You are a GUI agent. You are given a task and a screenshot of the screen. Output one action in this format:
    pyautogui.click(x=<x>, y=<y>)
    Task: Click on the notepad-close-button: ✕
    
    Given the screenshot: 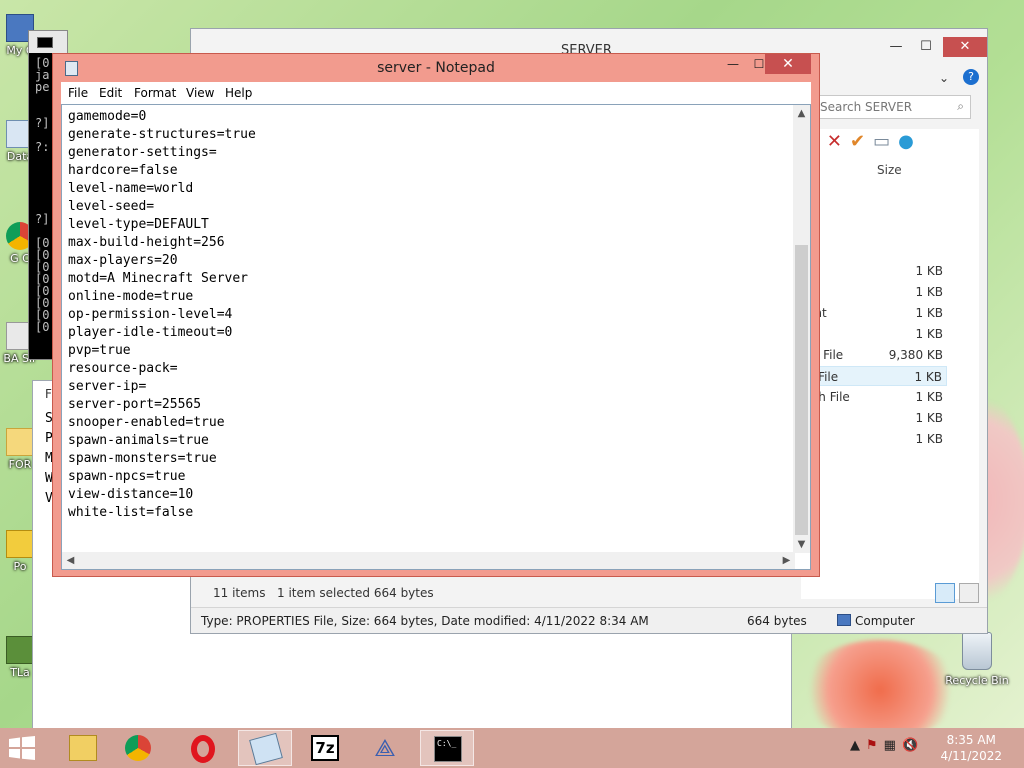 What is the action you would take?
    pyautogui.click(x=788, y=64)
    